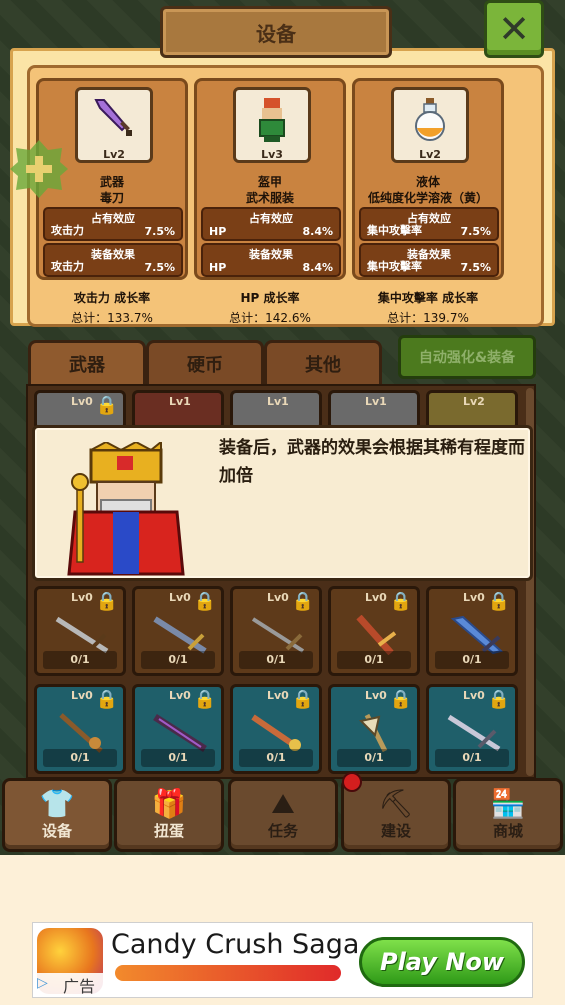 The height and width of the screenshot is (1005, 565). Describe the element at coordinates (67, 230) in the screenshot. I see `possess-effect-key: 攻击力` at that location.